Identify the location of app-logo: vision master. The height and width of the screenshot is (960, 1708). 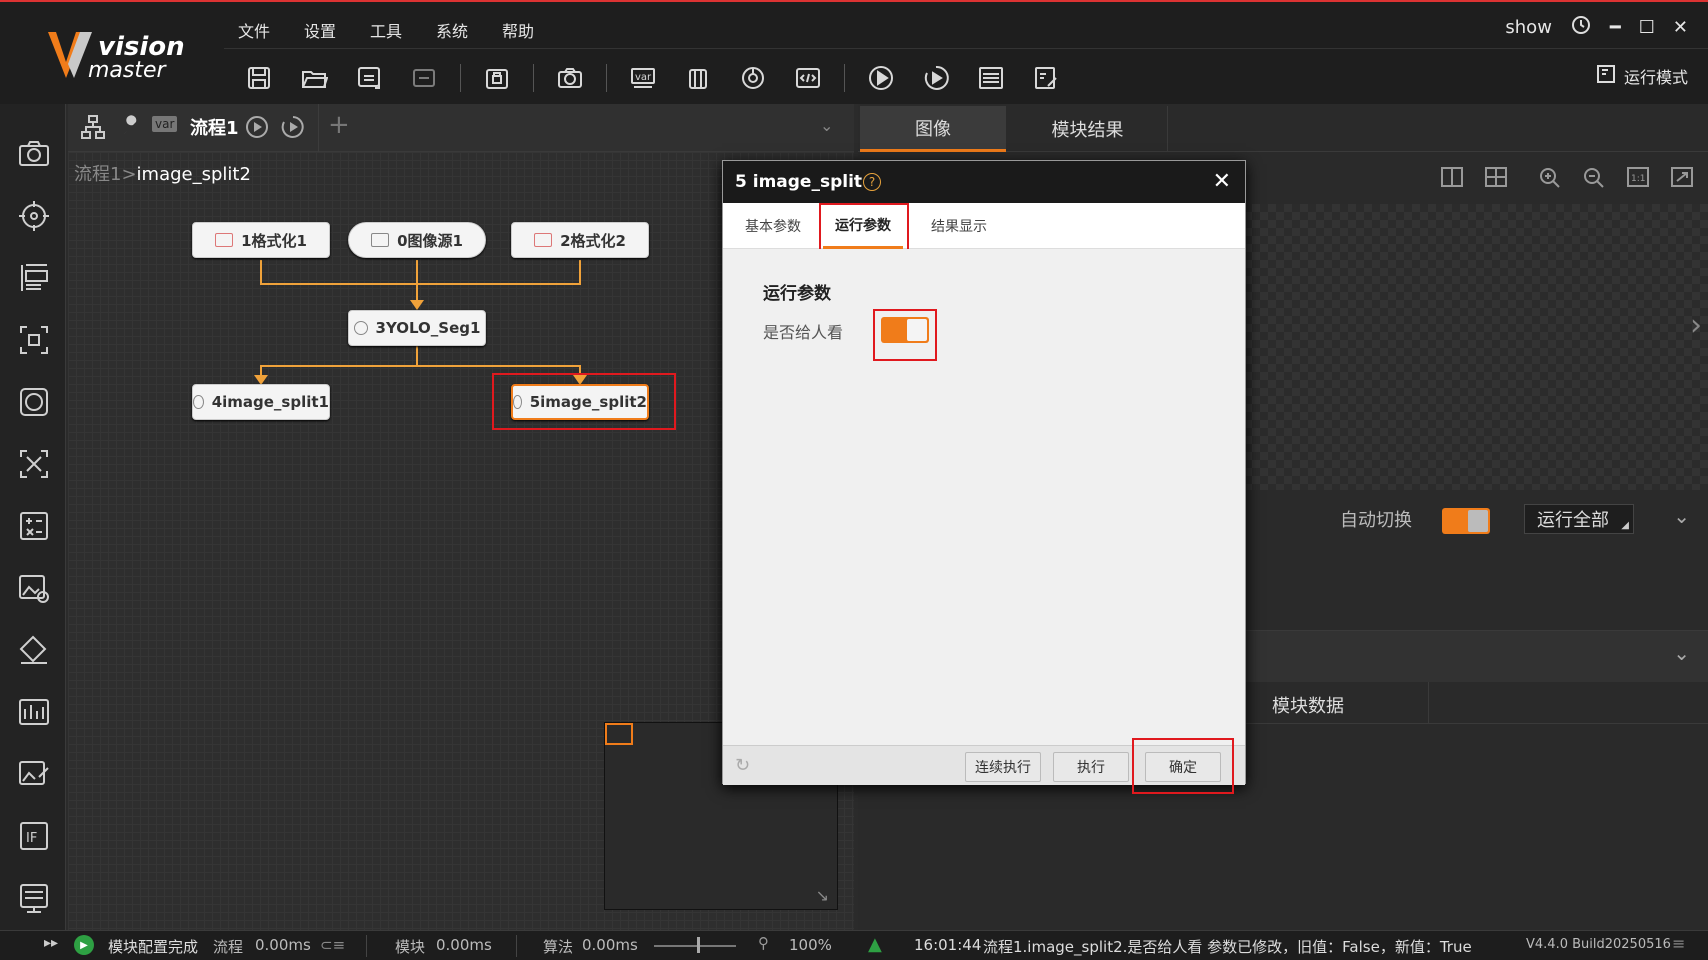
(119, 58).